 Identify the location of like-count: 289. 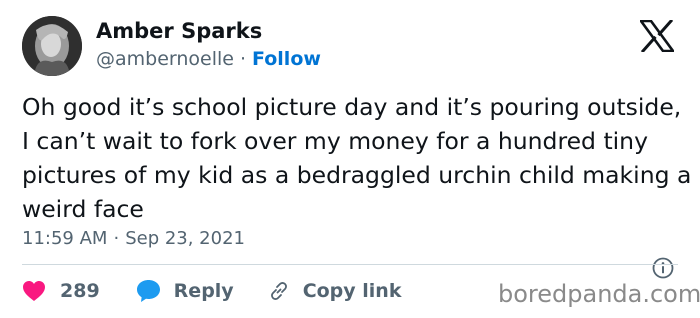
(80, 291).